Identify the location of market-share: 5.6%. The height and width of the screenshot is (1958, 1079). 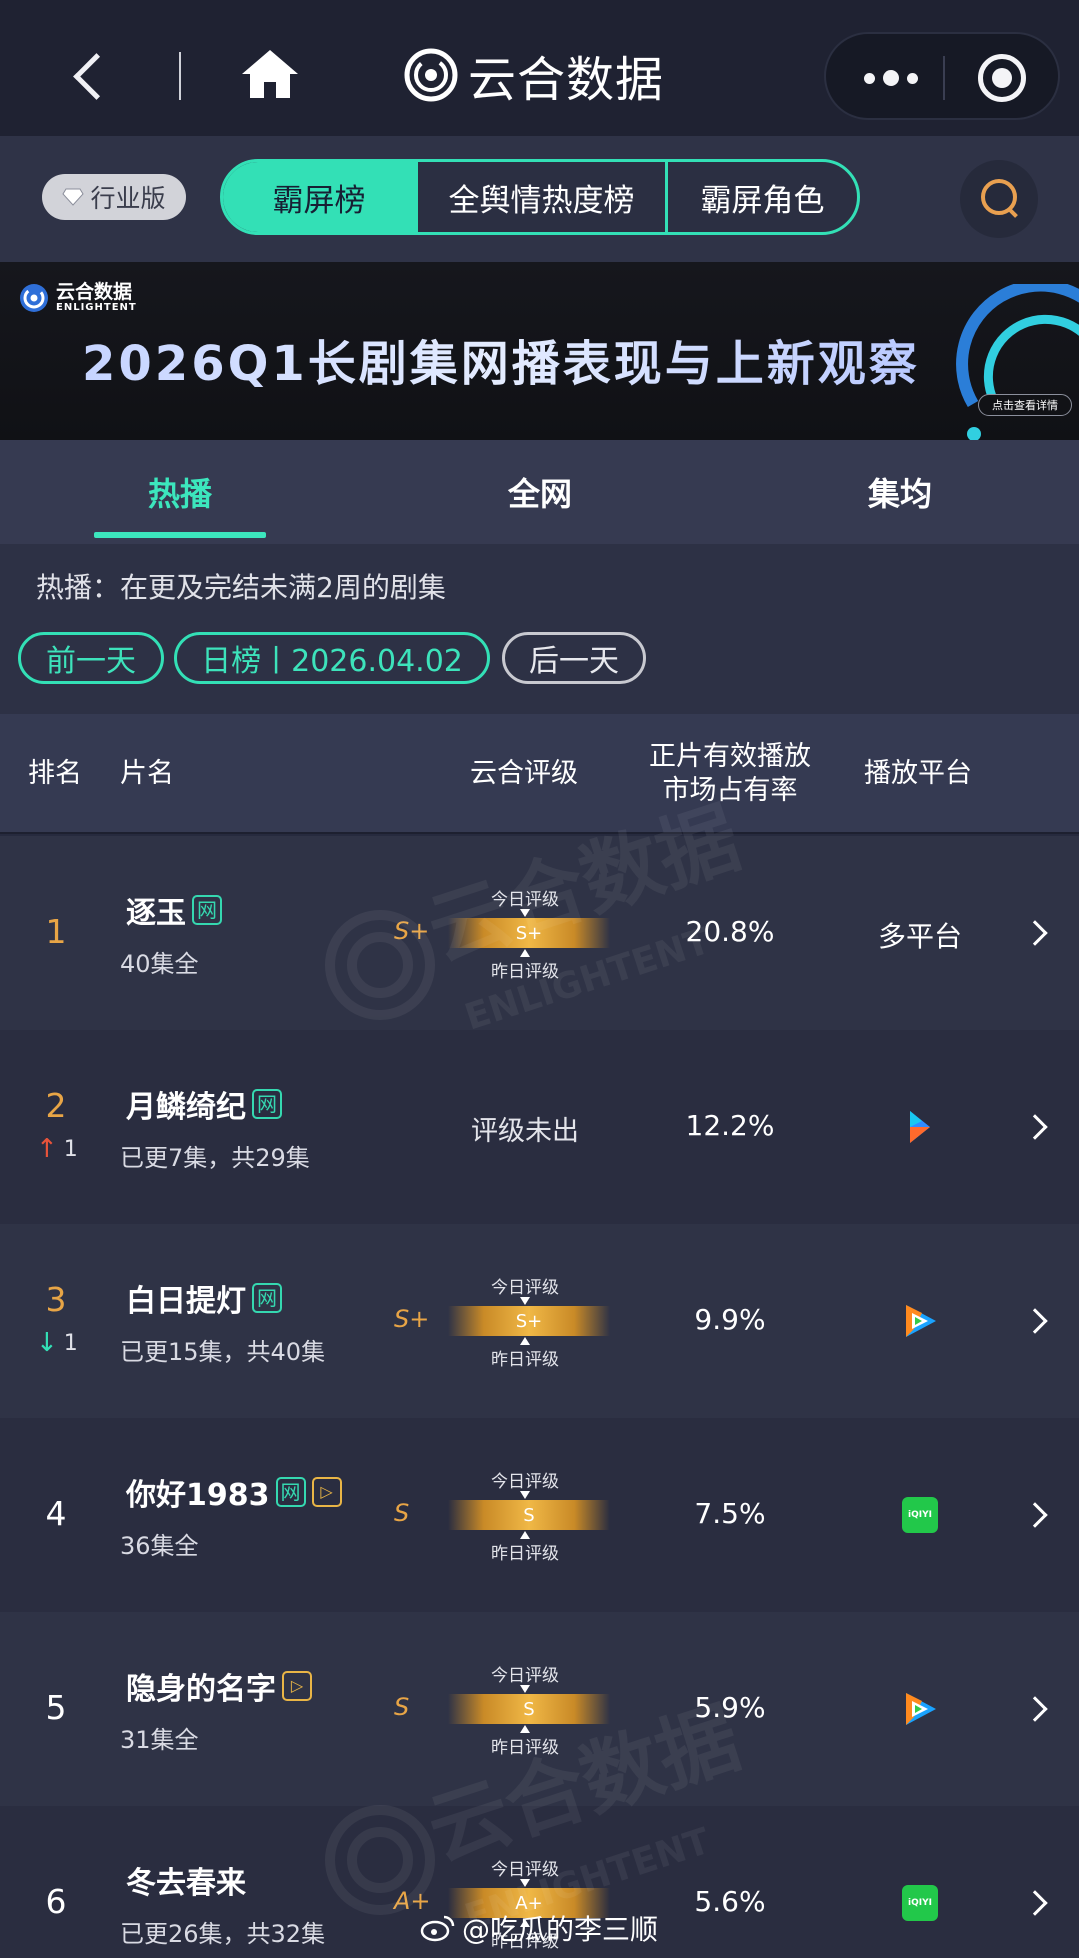
(730, 1901).